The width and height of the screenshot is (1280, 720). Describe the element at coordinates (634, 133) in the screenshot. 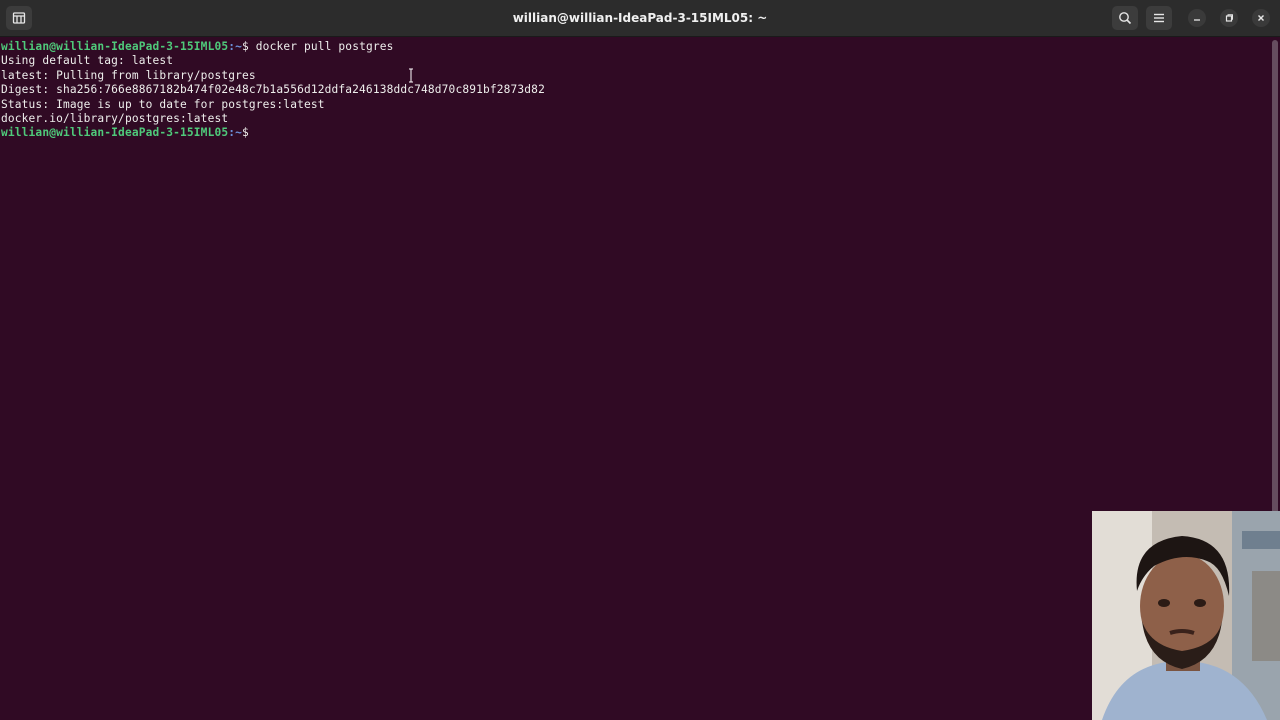

I see `active-prompt-line: willian@willian-IdeaPad-3-15IML05:~$` at that location.